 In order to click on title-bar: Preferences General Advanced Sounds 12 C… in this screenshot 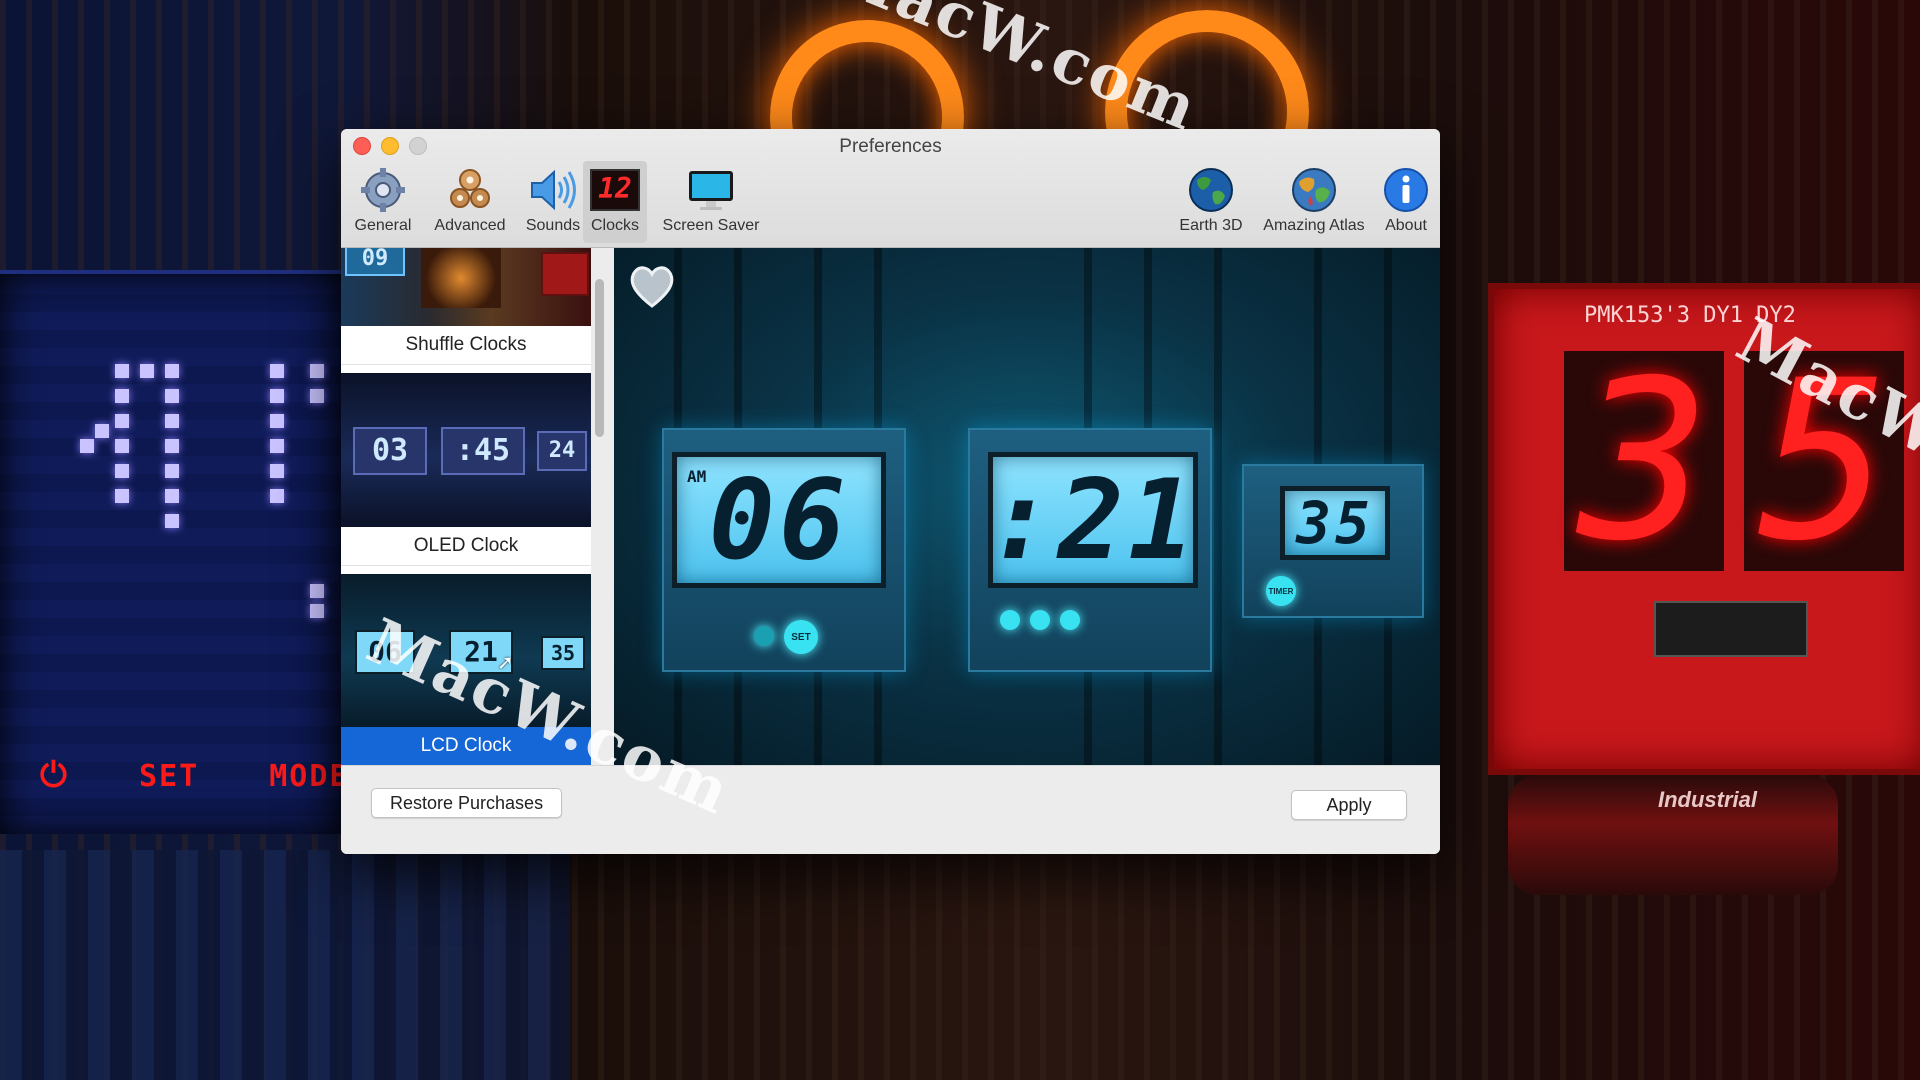, I will do `click(890, 188)`.